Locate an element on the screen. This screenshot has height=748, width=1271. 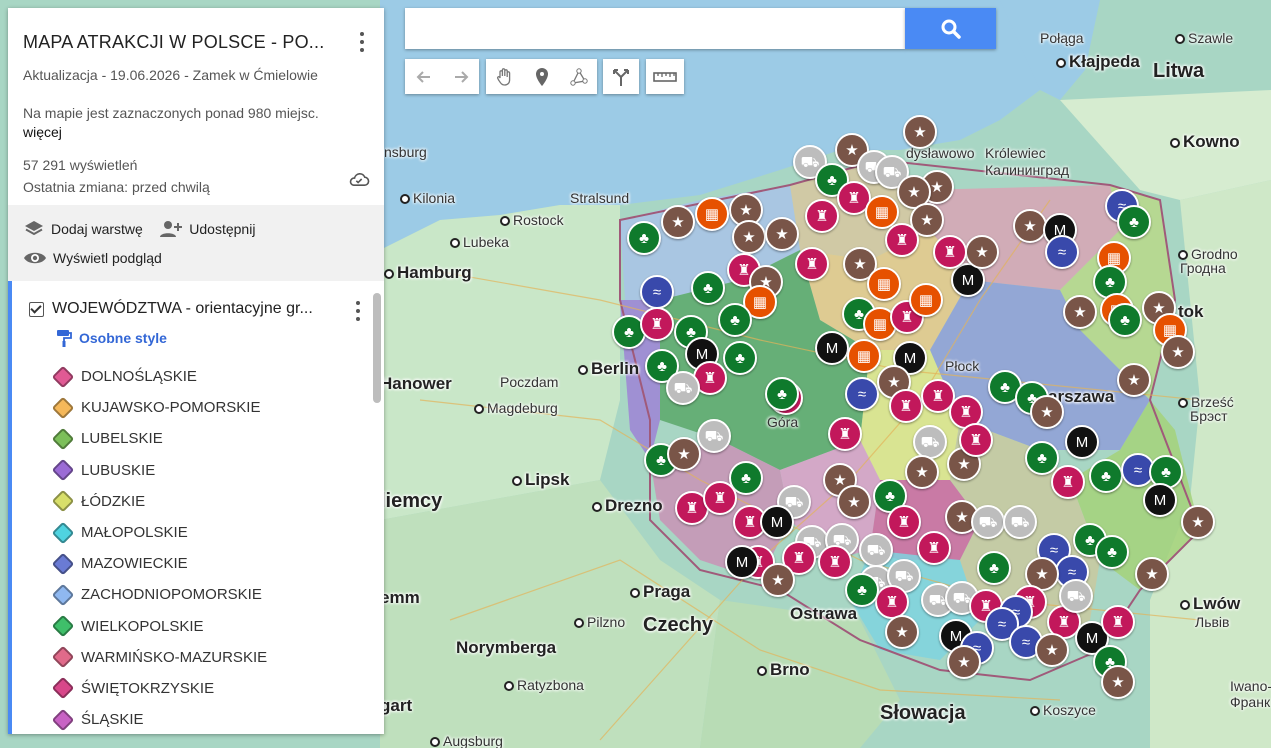
legend-item: MAŁOPOLSKIE is located at coordinates (210, 532).